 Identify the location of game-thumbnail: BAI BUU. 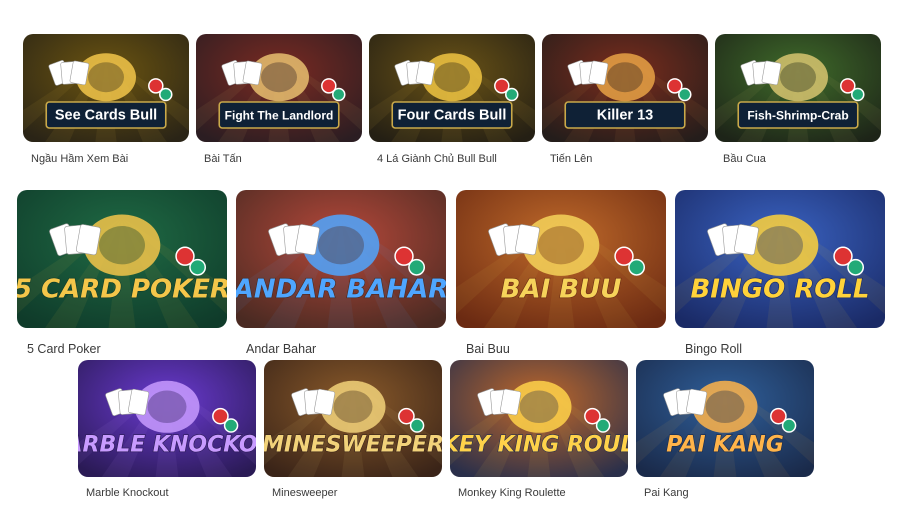
(561, 259).